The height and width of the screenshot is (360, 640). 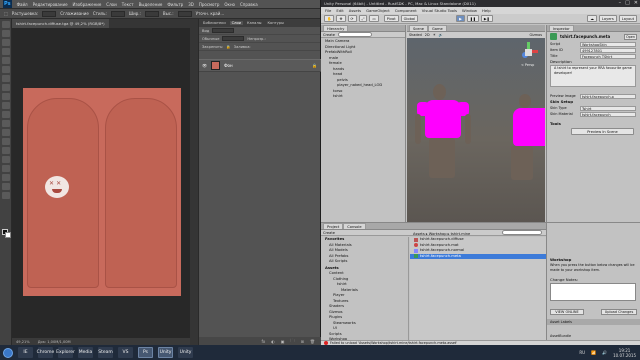 What do you see at coordinates (567, 312) in the screenshot?
I see `view-online-button: VIEW ONLINE` at bounding box center [567, 312].